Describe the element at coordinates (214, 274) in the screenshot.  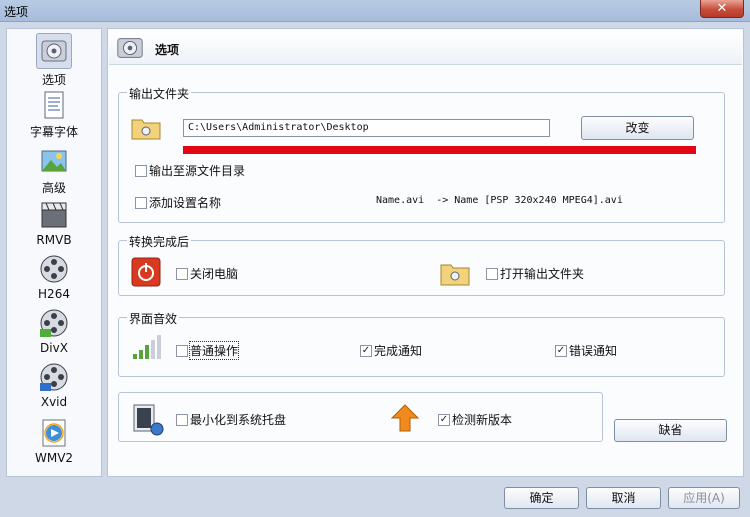
I see `option-label: 关闭电脑` at that location.